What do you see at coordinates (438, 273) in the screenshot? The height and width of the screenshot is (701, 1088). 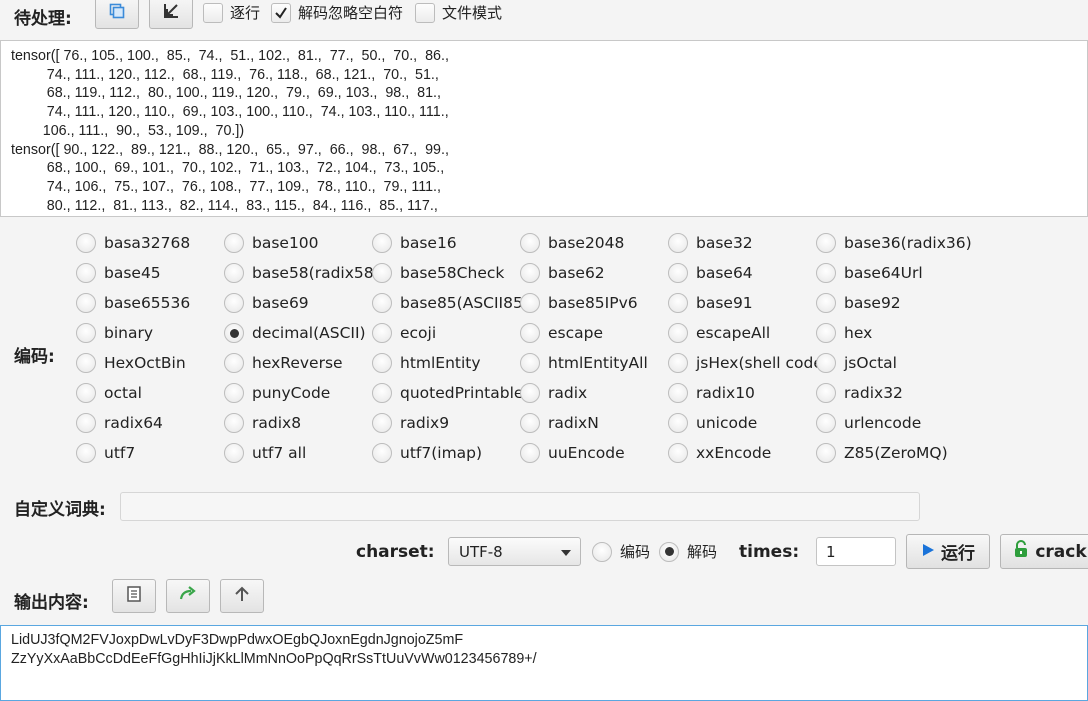 I see `encoding-option-radio: base58Check` at bounding box center [438, 273].